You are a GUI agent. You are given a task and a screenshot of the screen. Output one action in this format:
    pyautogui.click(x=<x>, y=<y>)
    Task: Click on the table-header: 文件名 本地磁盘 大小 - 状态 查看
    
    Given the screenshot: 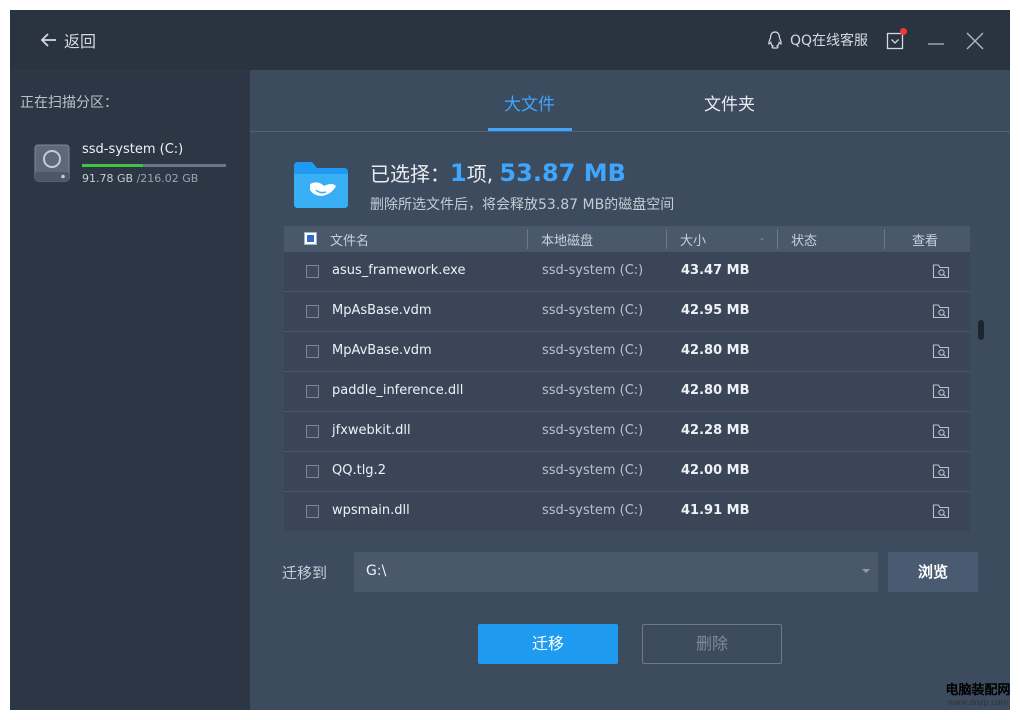 What is the action you would take?
    pyautogui.click(x=627, y=239)
    